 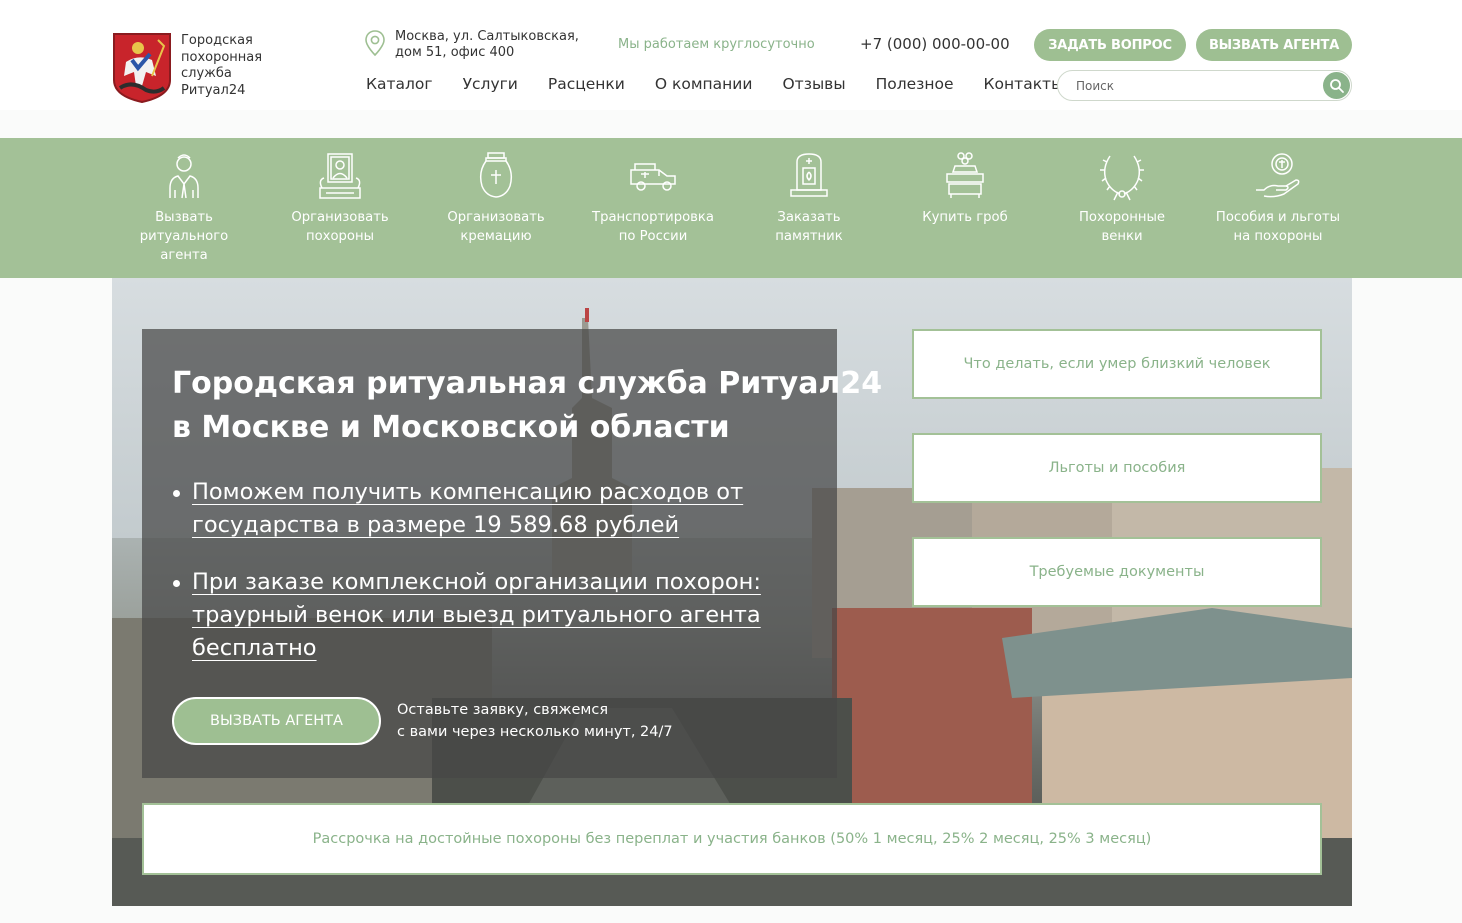 I want to click on nav-item-reviews: Отзывы, so click(x=813, y=84).